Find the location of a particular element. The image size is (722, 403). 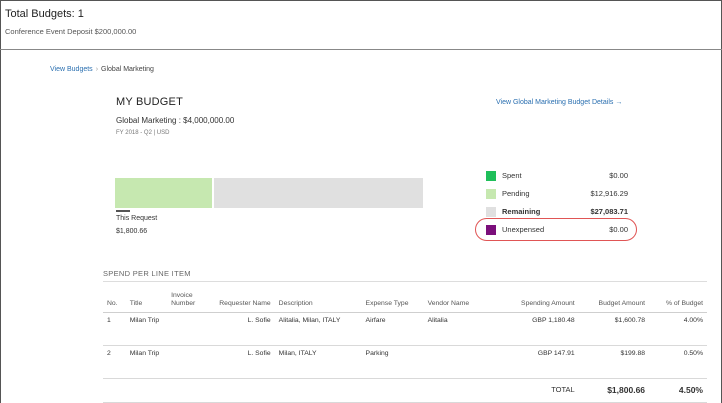

this-request-marker is located at coordinates (123, 211).